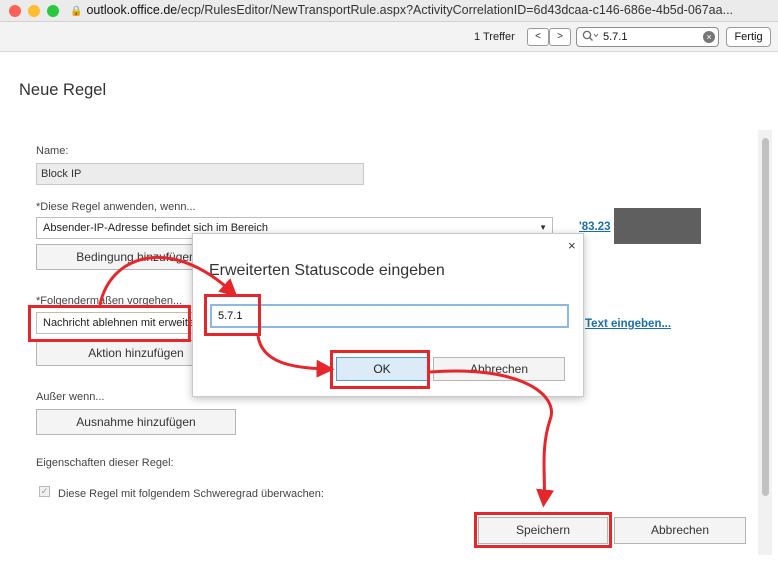 The height and width of the screenshot is (574, 778). What do you see at coordinates (168, 281) in the screenshot?
I see `arrow-action-to-input` at bounding box center [168, 281].